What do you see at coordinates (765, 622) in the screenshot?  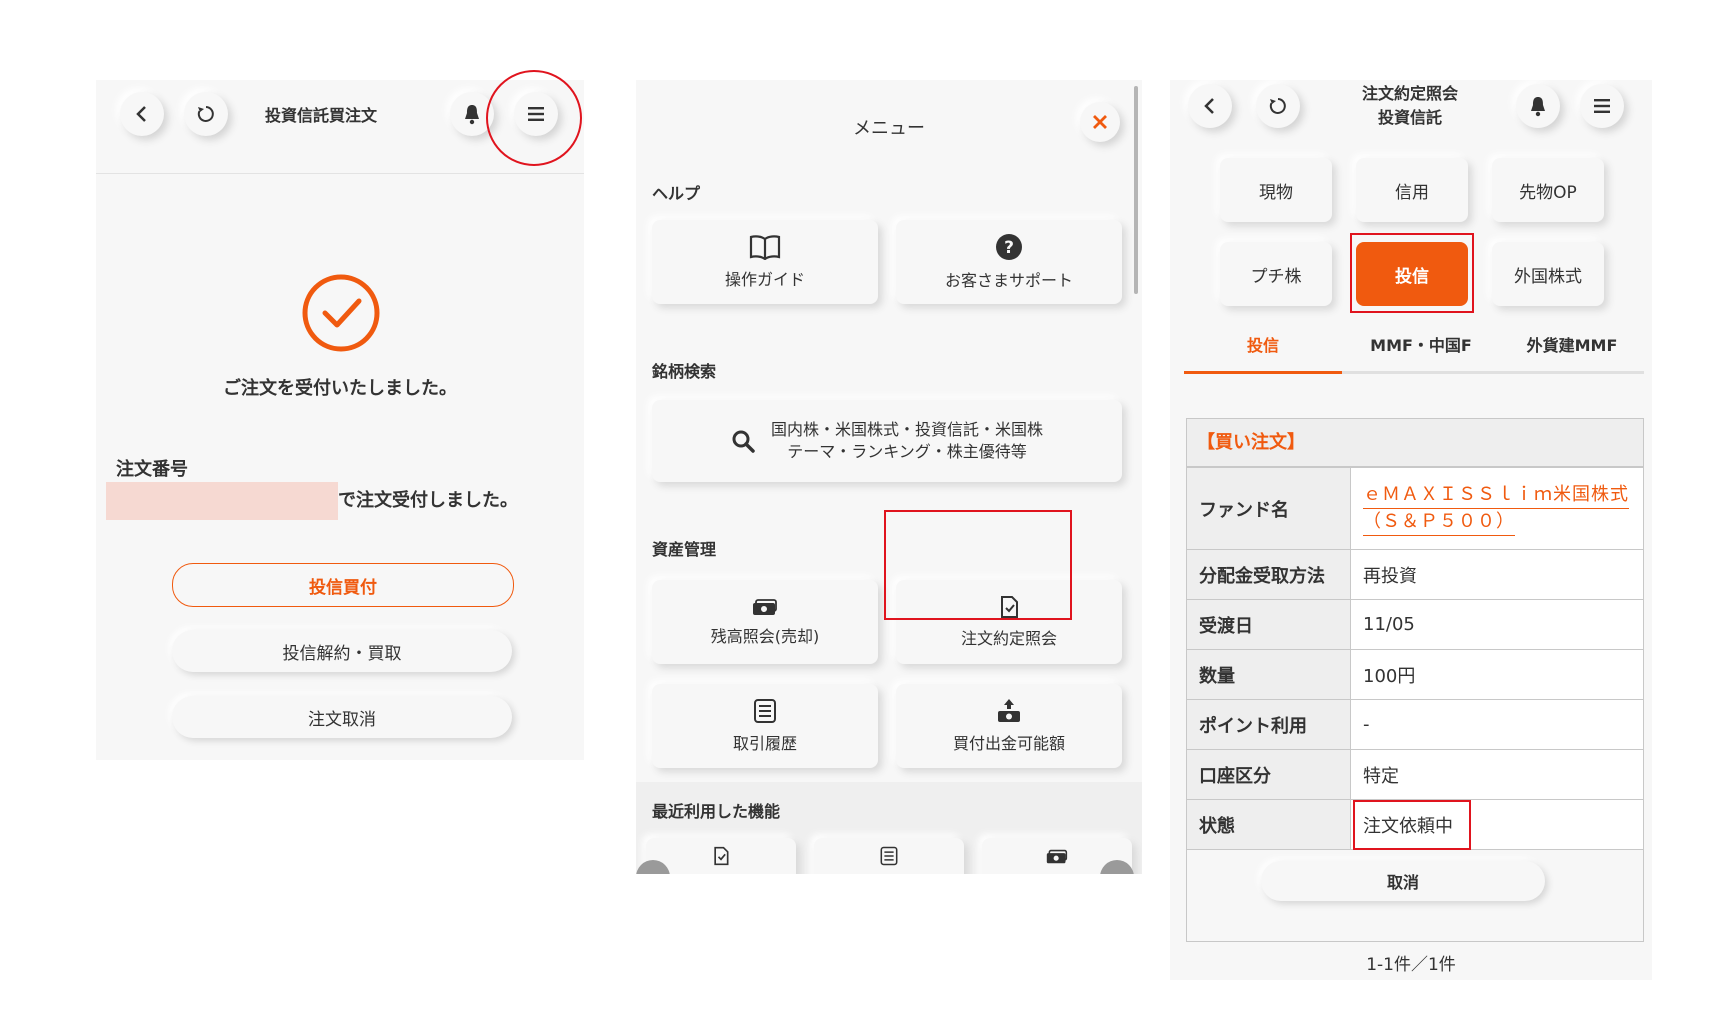 I see `balance-card: 残高照会(売却)` at bounding box center [765, 622].